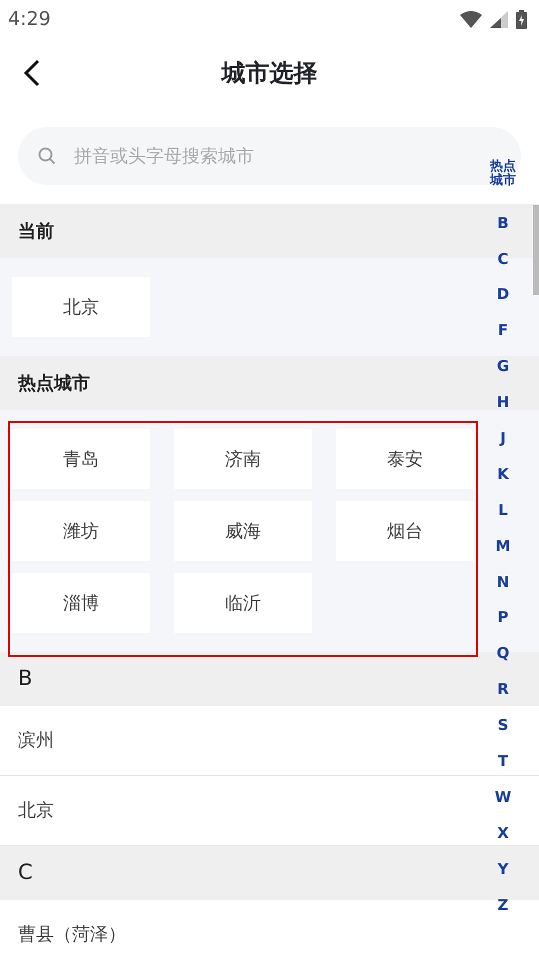  What do you see at coordinates (243, 603) in the screenshot?
I see `city-button: 临沂` at bounding box center [243, 603].